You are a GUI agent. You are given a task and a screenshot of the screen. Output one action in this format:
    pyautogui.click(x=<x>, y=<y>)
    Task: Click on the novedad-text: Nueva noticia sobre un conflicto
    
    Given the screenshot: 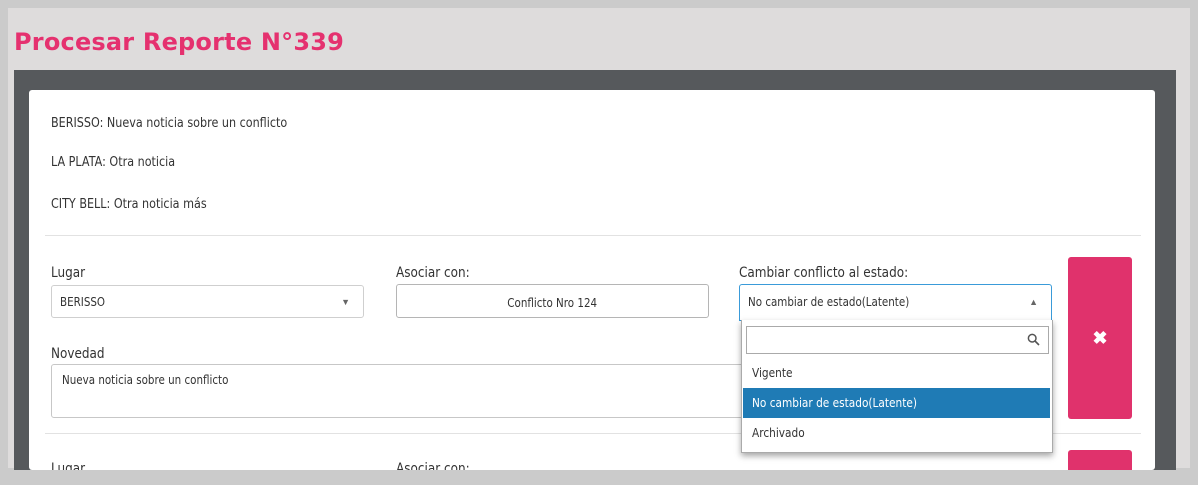 What is the action you would take?
    pyautogui.click(x=145, y=380)
    